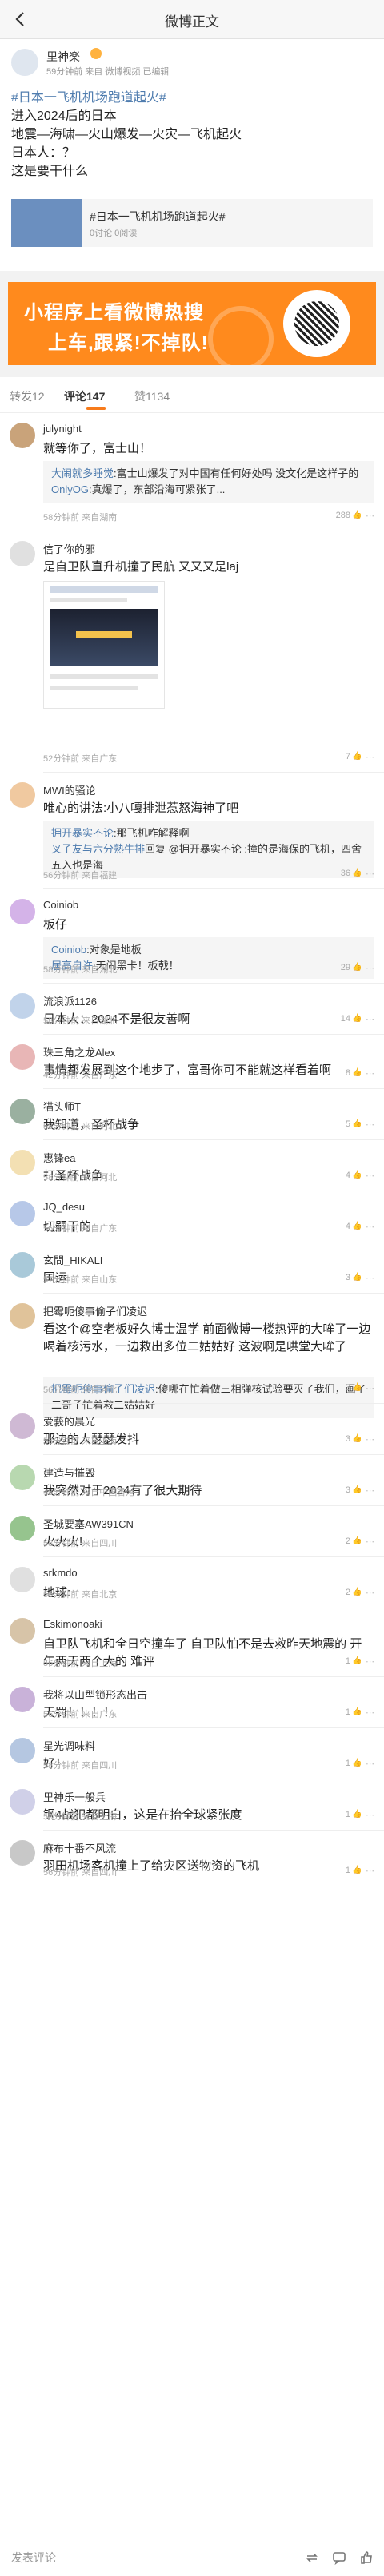  What do you see at coordinates (74, 1796) in the screenshot?
I see `commenter-name: 里神乐一般兵` at bounding box center [74, 1796].